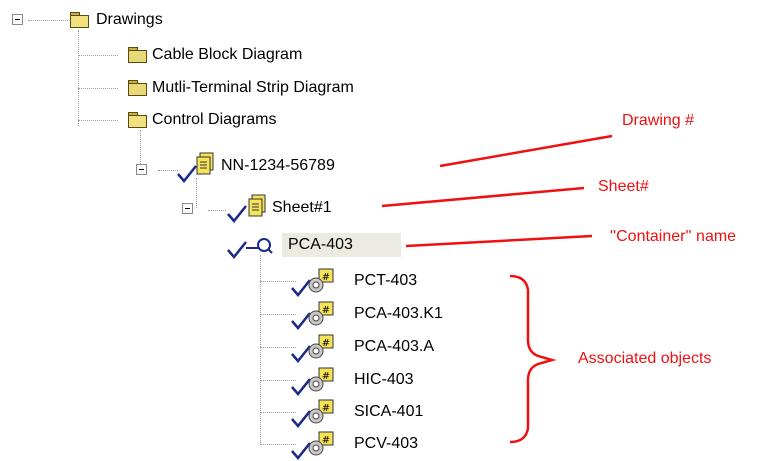 The height and width of the screenshot is (461, 774). Describe the element at coordinates (623, 186) in the screenshot. I see `annotation-sheet: Sheet#` at that location.